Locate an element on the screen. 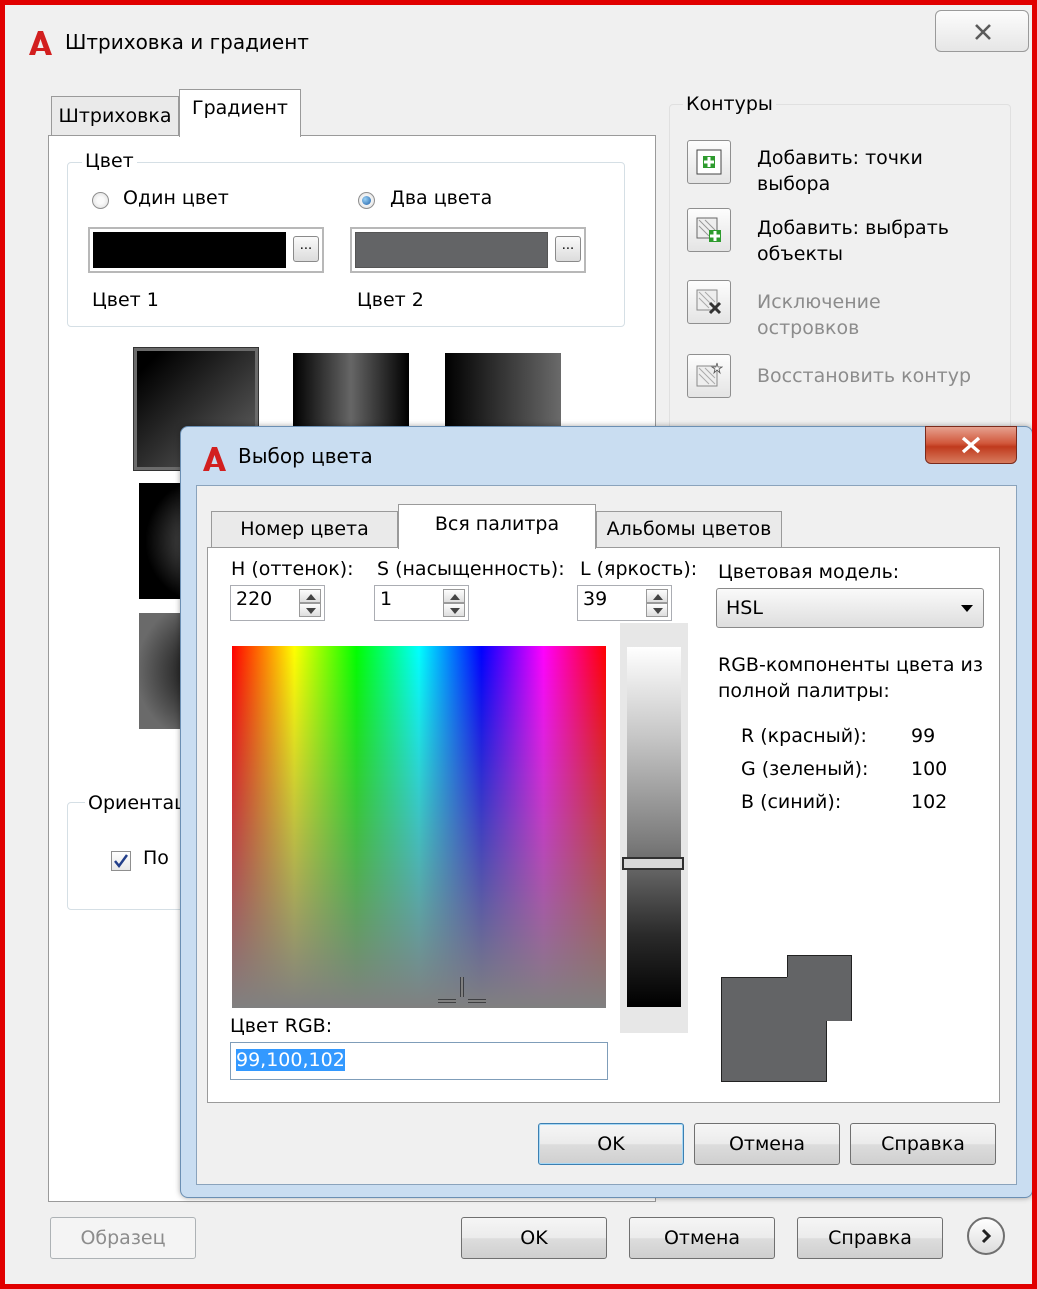 The image size is (1037, 1289). close-button is located at coordinates (982, 31).